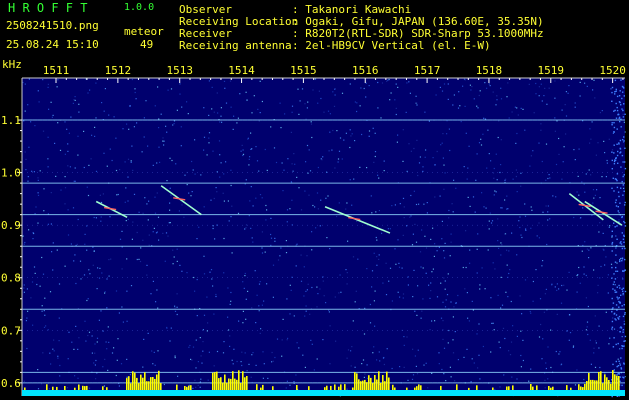 The image size is (629, 400). Describe the element at coordinates (52, 25) in the screenshot. I see `file-name: 2508241510.png` at that location.